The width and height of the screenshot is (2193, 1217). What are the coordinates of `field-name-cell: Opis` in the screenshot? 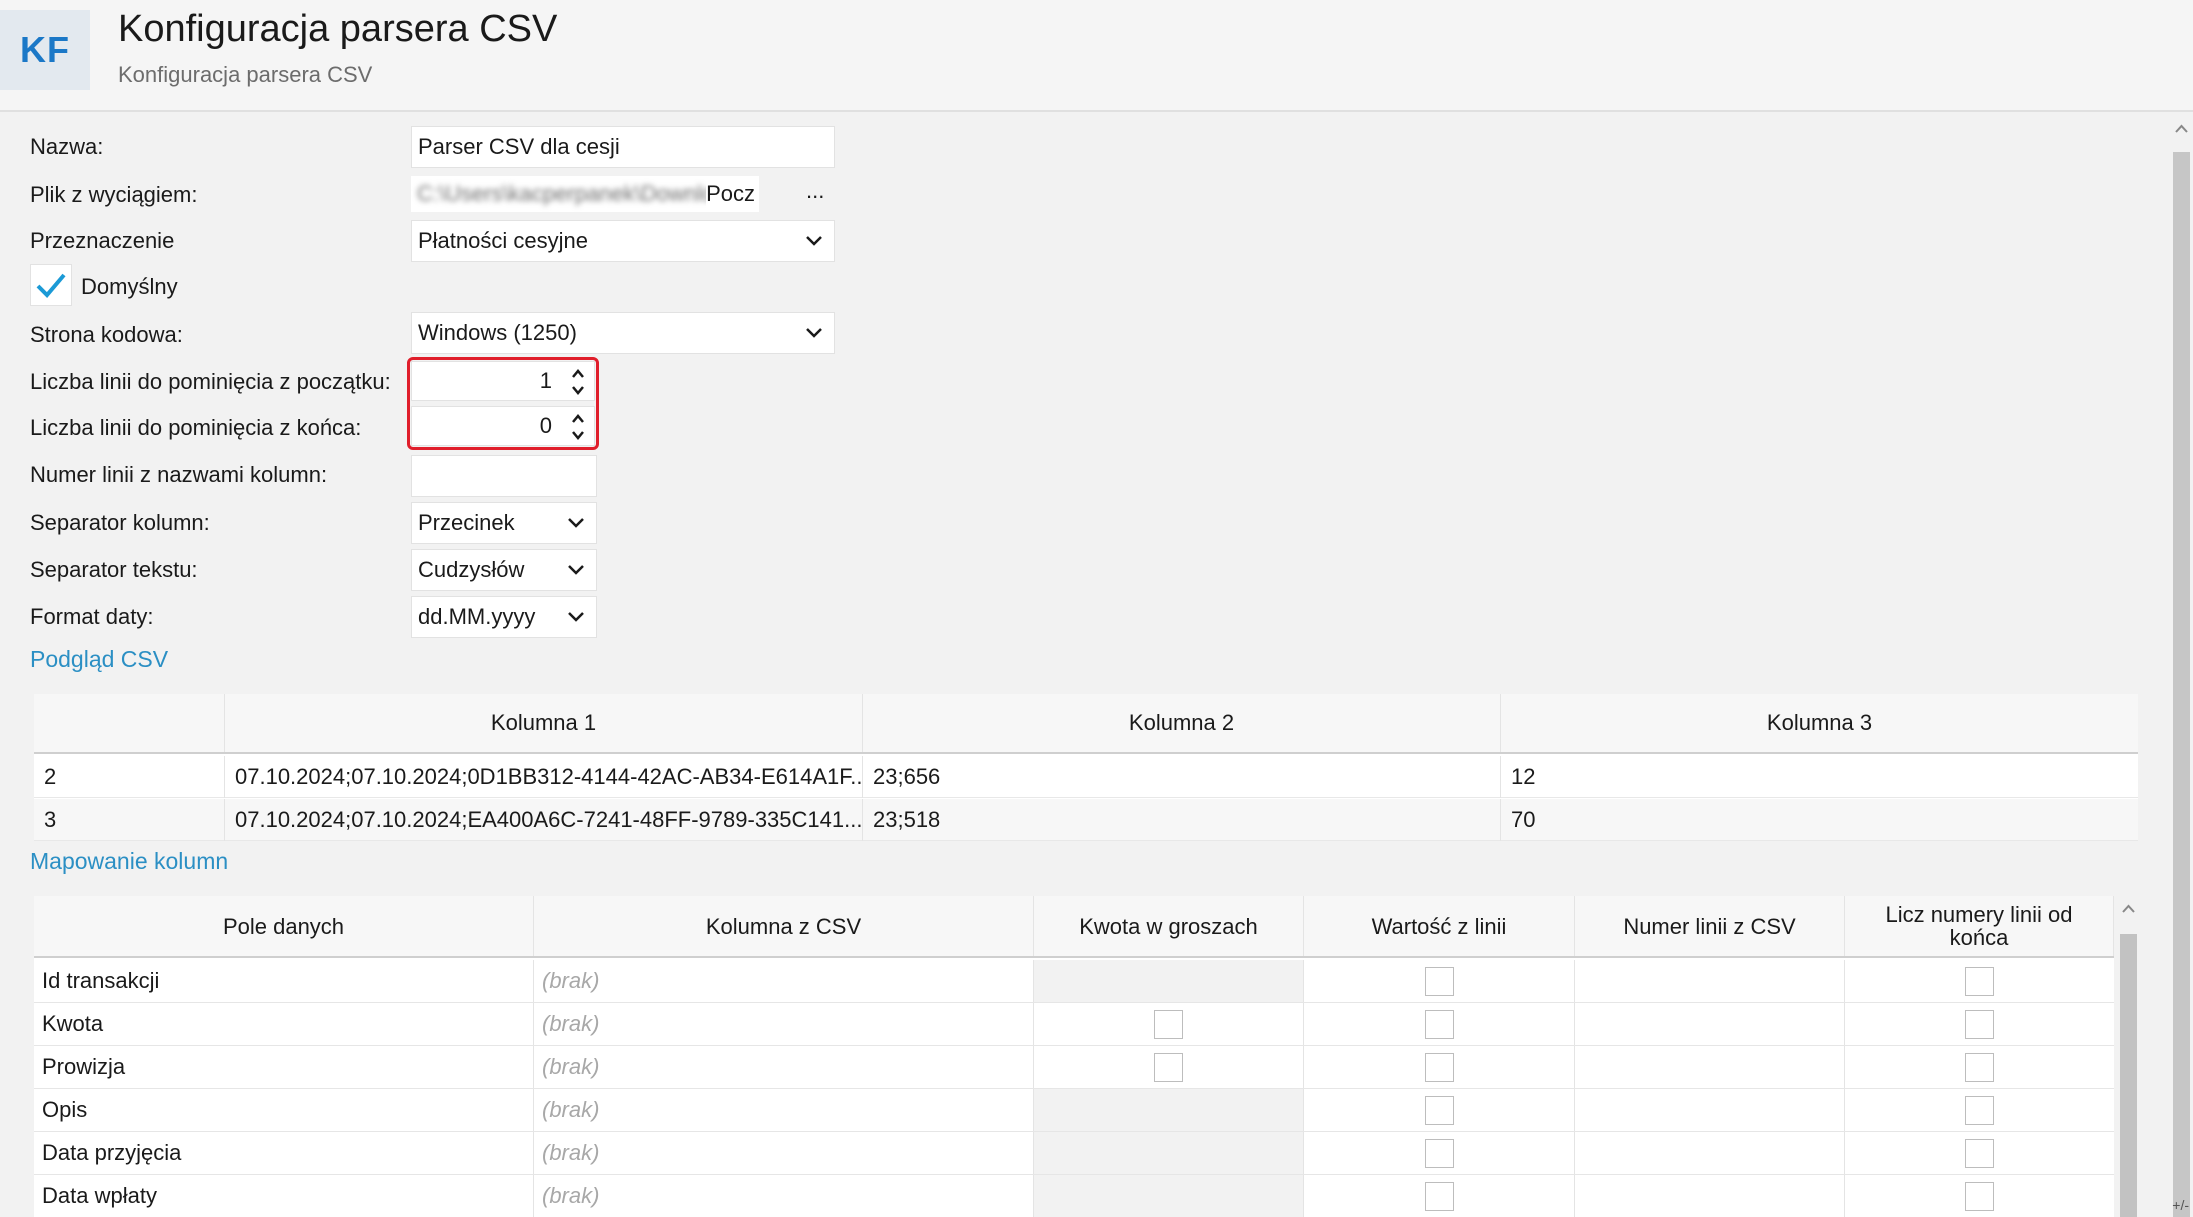 It's located at (284, 1110).